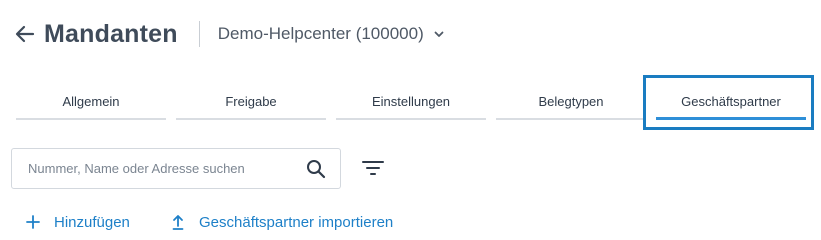 The height and width of the screenshot is (240, 821). Describe the element at coordinates (731, 118) in the screenshot. I see `tab-underline-active` at that location.